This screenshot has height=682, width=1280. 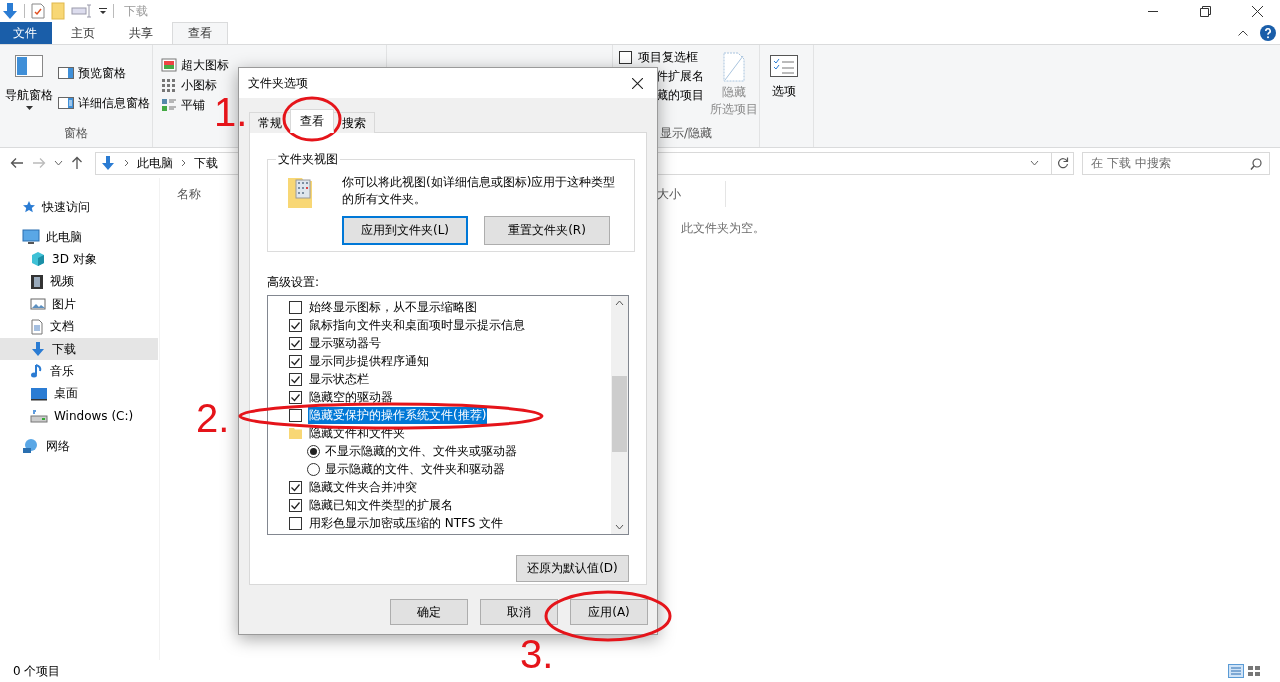 I want to click on properties-icon, so click(x=38, y=11).